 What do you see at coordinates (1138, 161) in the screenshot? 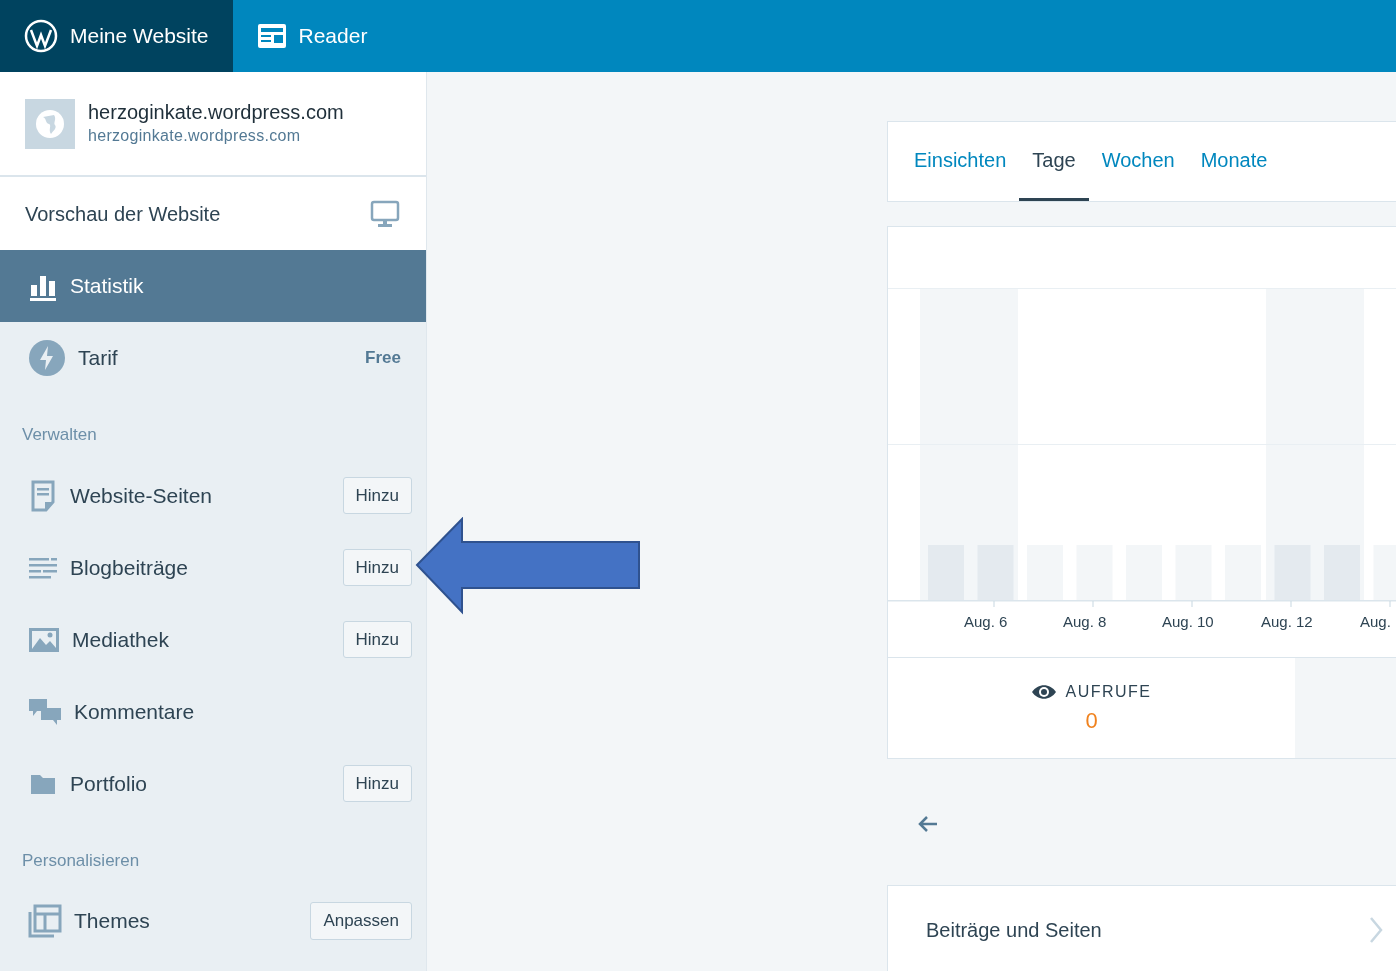
I see `period-tab: Wochen` at bounding box center [1138, 161].